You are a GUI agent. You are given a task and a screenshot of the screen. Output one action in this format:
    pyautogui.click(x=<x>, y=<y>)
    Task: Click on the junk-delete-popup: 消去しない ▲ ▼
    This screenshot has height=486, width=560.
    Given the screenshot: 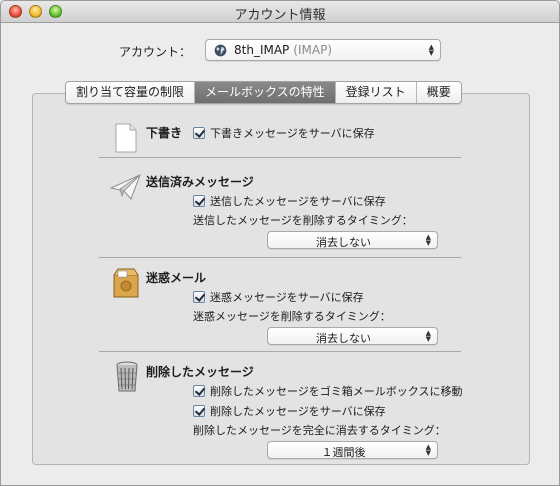 What is the action you would take?
    pyautogui.click(x=352, y=336)
    